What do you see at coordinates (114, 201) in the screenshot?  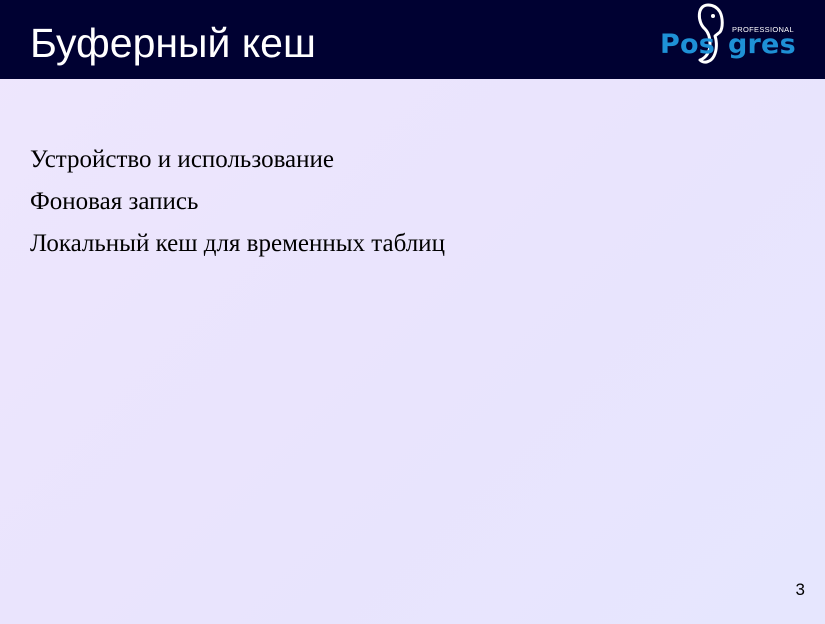 I see `bullet-item: Фоновая запись` at bounding box center [114, 201].